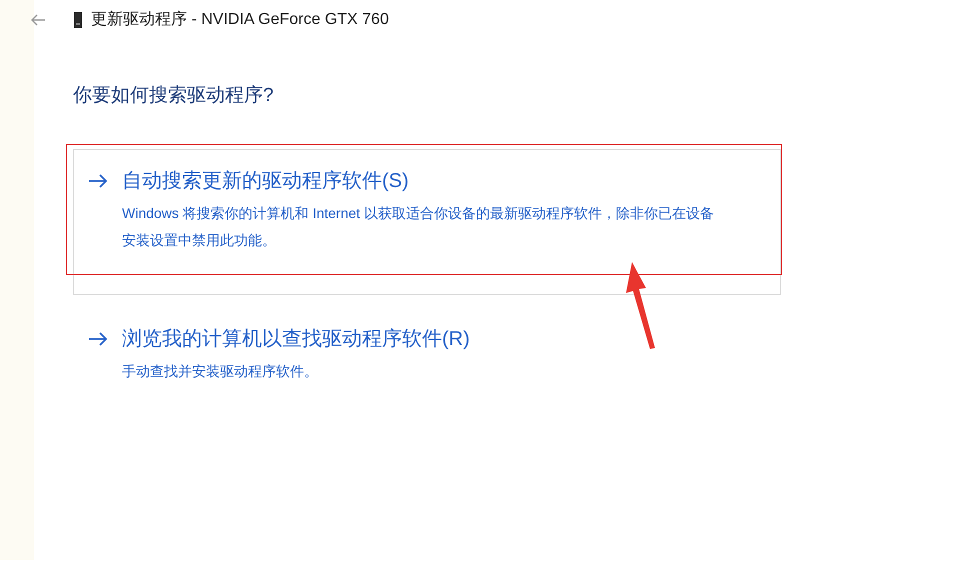 The height and width of the screenshot is (572, 971). What do you see at coordinates (78, 20) in the screenshot?
I see `graphics-card-icon` at bounding box center [78, 20].